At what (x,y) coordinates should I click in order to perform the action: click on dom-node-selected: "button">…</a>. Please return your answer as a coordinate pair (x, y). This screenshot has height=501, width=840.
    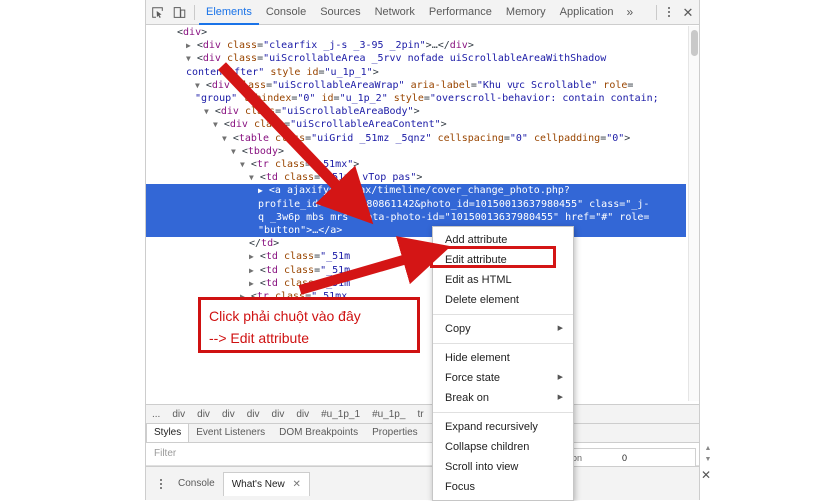
    Looking at the image, I should click on (416, 231).